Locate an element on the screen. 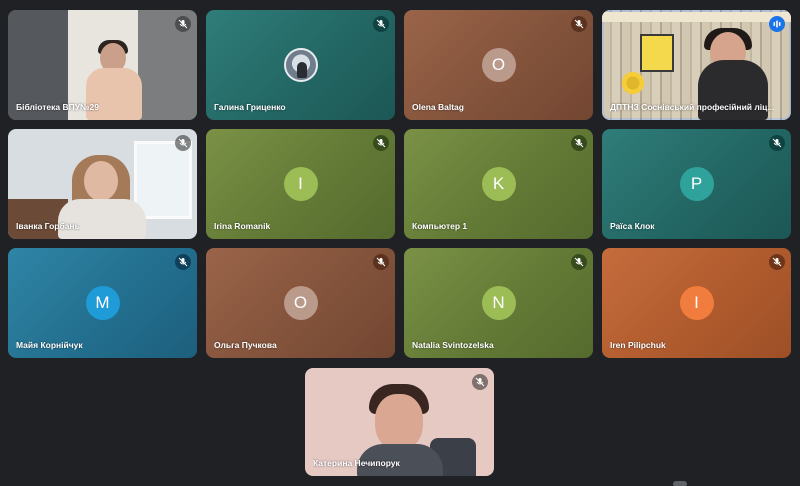 This screenshot has height=486, width=800. participant-tile-9: M Майя Корнійчук is located at coordinates (102, 303).